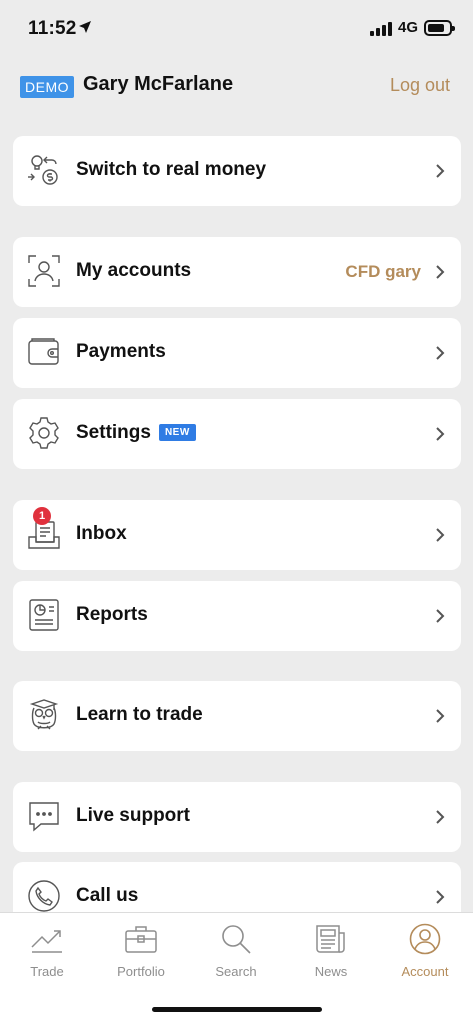 This screenshot has height=1024, width=473. Describe the element at coordinates (439, 28) in the screenshot. I see `battery-icon` at that location.